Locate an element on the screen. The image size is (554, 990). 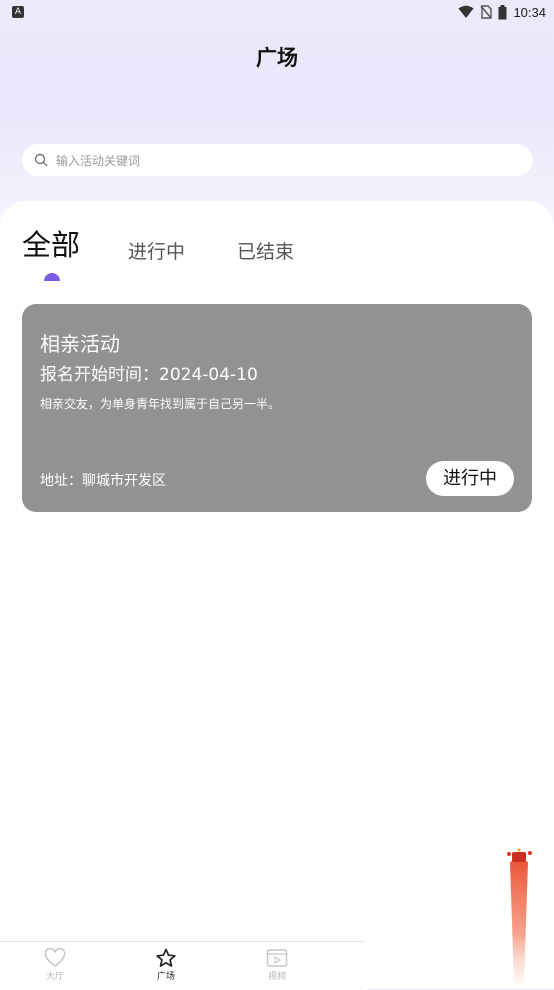
status-bar: A 10:34 is located at coordinates (277, 12).